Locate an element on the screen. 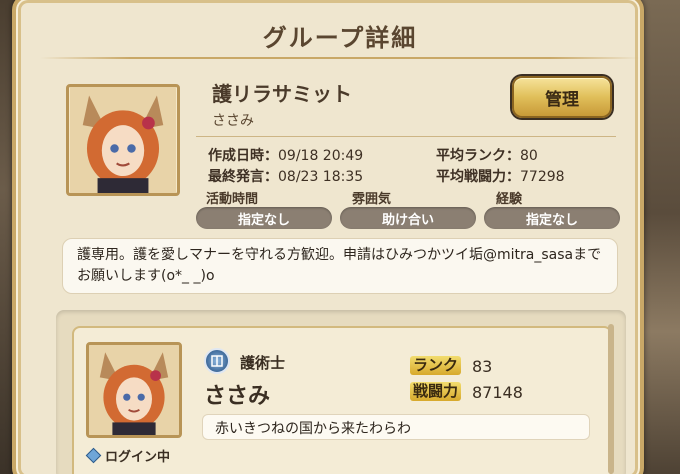  login-status-text: ログイン中 is located at coordinates (138, 457).